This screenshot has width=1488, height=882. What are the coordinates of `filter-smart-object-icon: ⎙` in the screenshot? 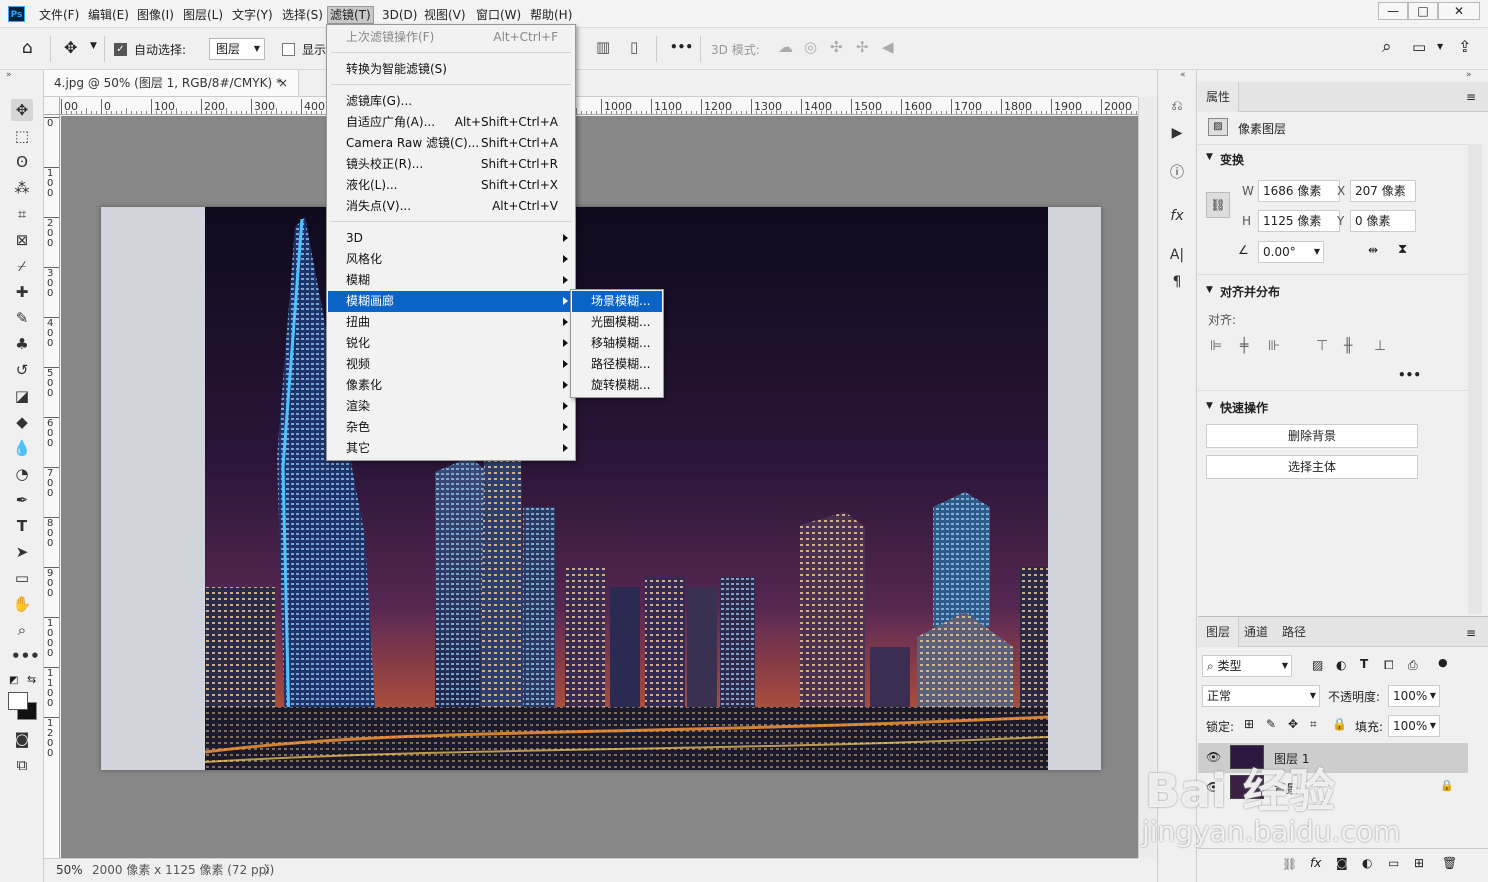 It's located at (1413, 665).